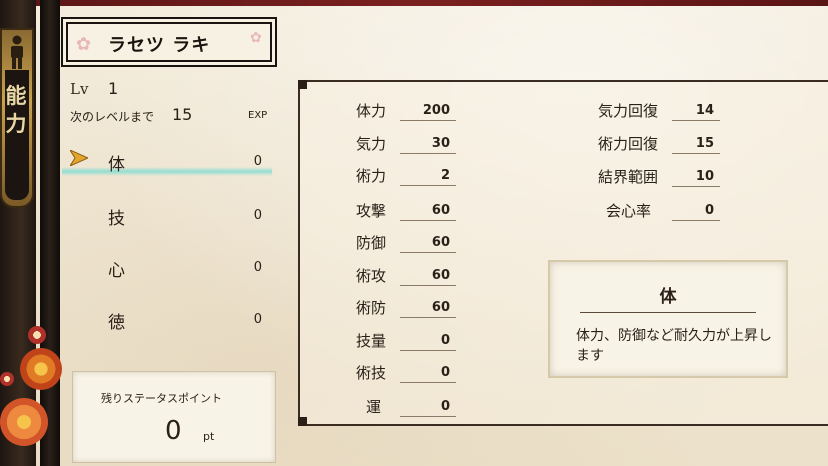 The height and width of the screenshot is (466, 828). I want to click on allocation-name: 体, so click(116, 165).